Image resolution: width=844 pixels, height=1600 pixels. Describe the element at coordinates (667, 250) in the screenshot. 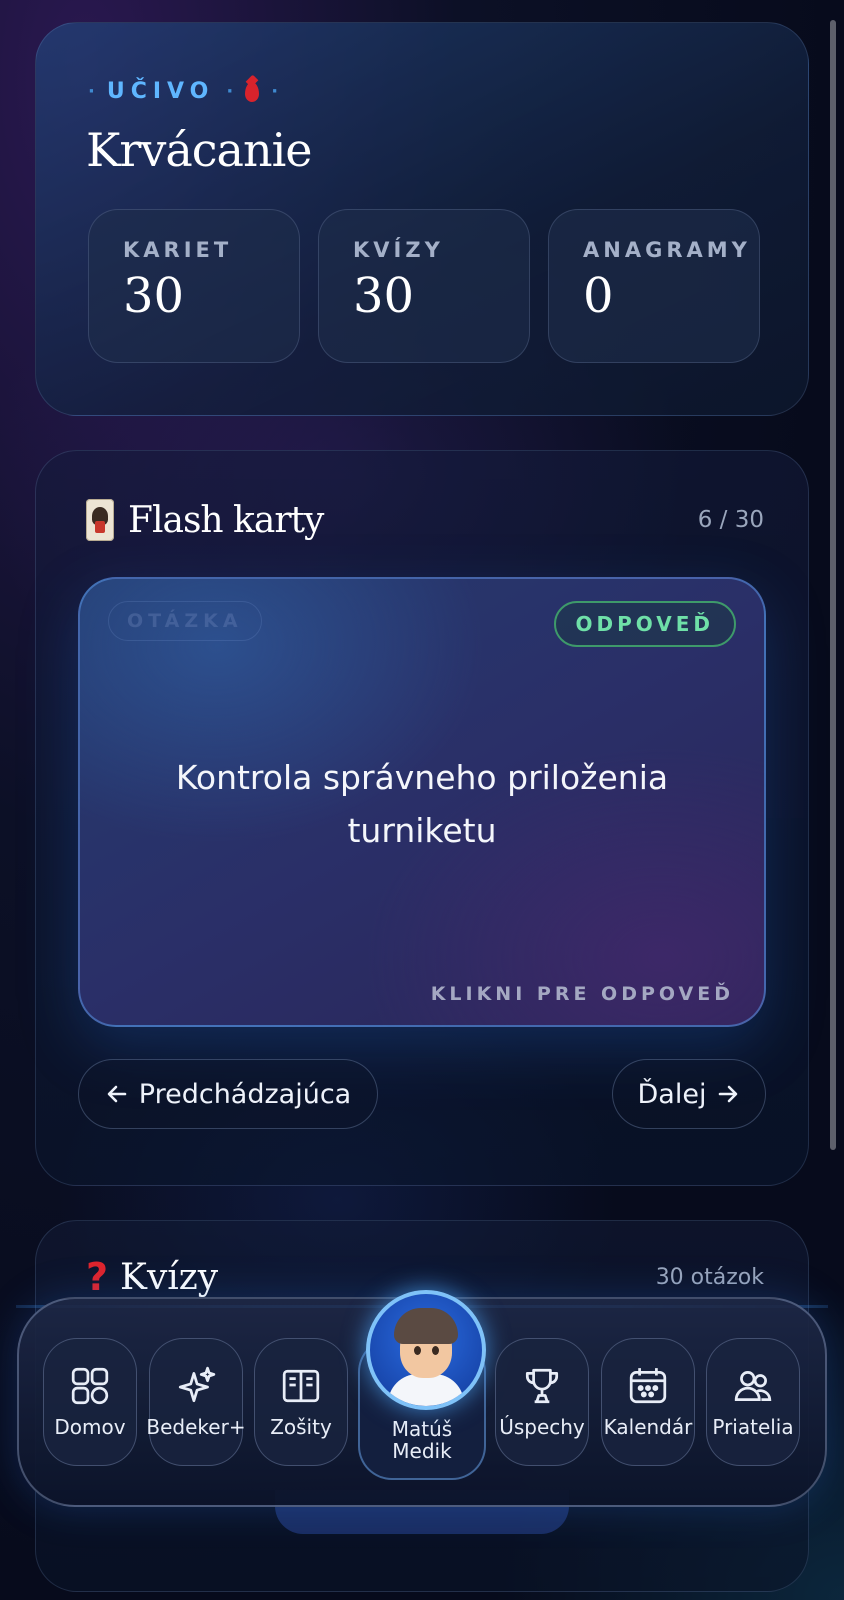

I see `stat-label: ANAGRAMY` at that location.